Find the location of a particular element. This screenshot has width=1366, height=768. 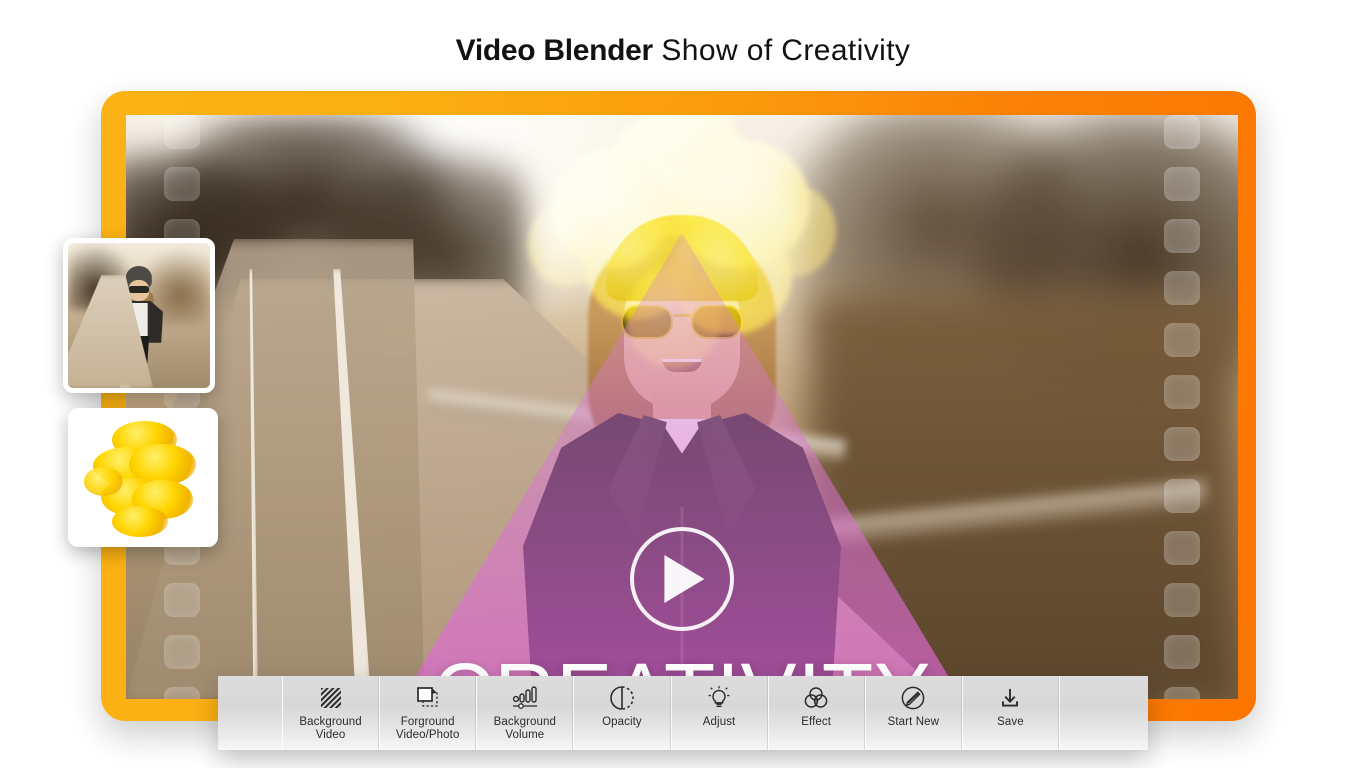

thumbnail-road-scene is located at coordinates (139, 315).